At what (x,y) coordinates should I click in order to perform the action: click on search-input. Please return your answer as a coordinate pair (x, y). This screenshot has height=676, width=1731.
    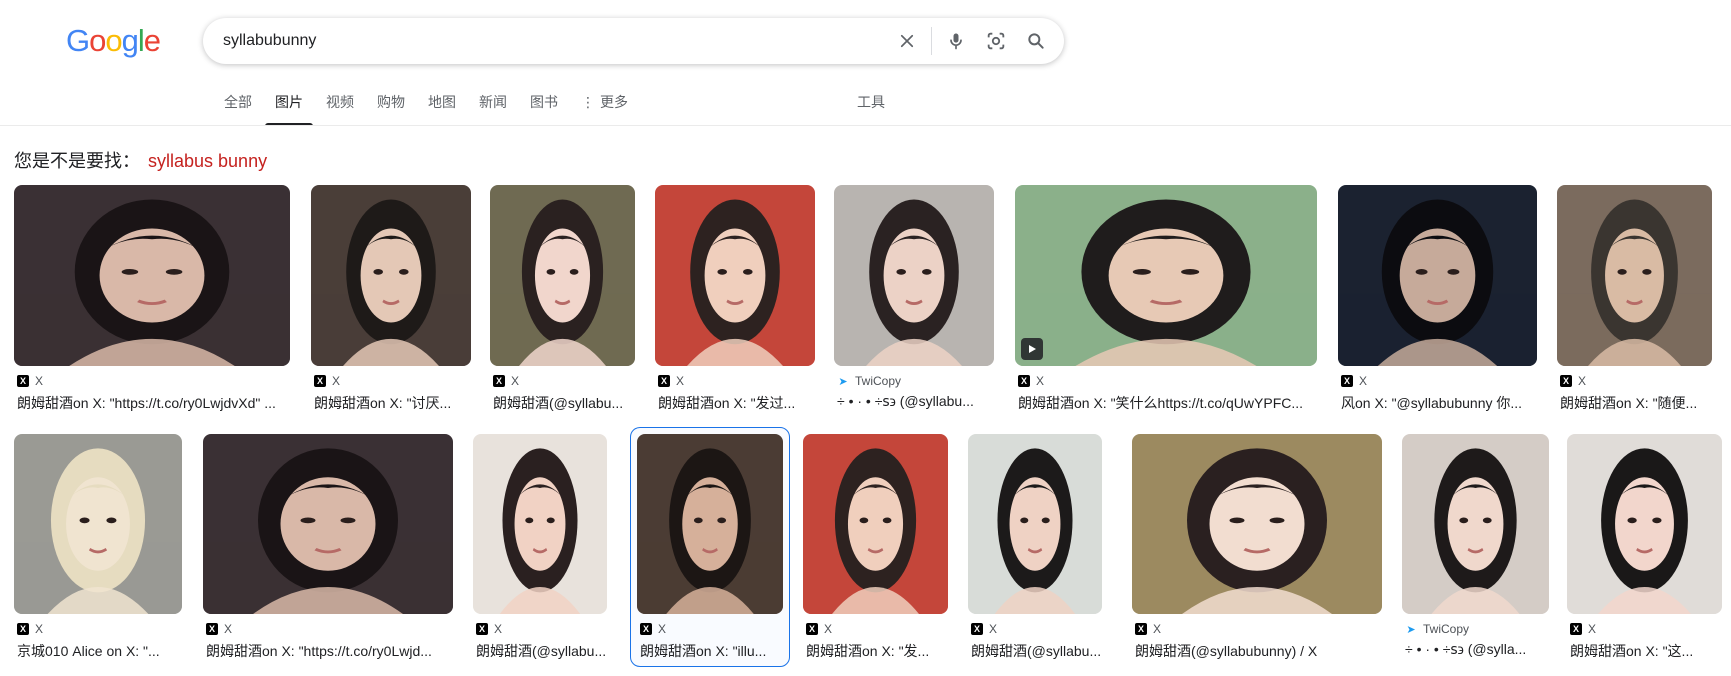
    Looking at the image, I should click on (545, 41).